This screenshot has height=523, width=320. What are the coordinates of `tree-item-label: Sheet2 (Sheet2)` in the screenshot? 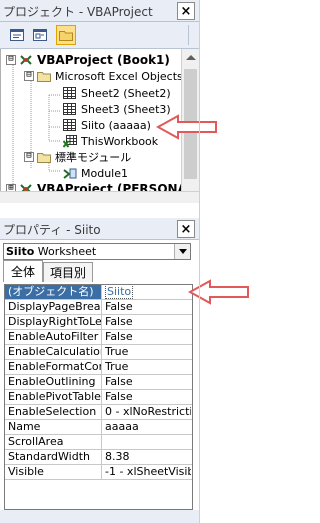 It's located at (126, 93).